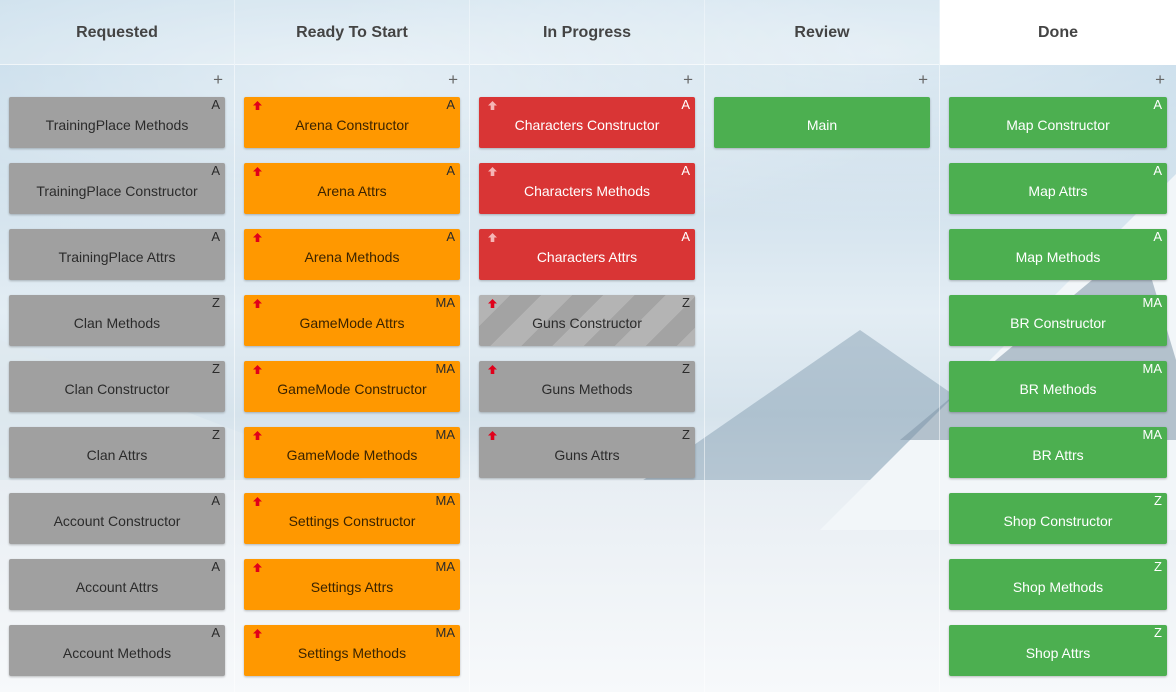  Describe the element at coordinates (117, 32) in the screenshot. I see `column-header: Requested` at that location.